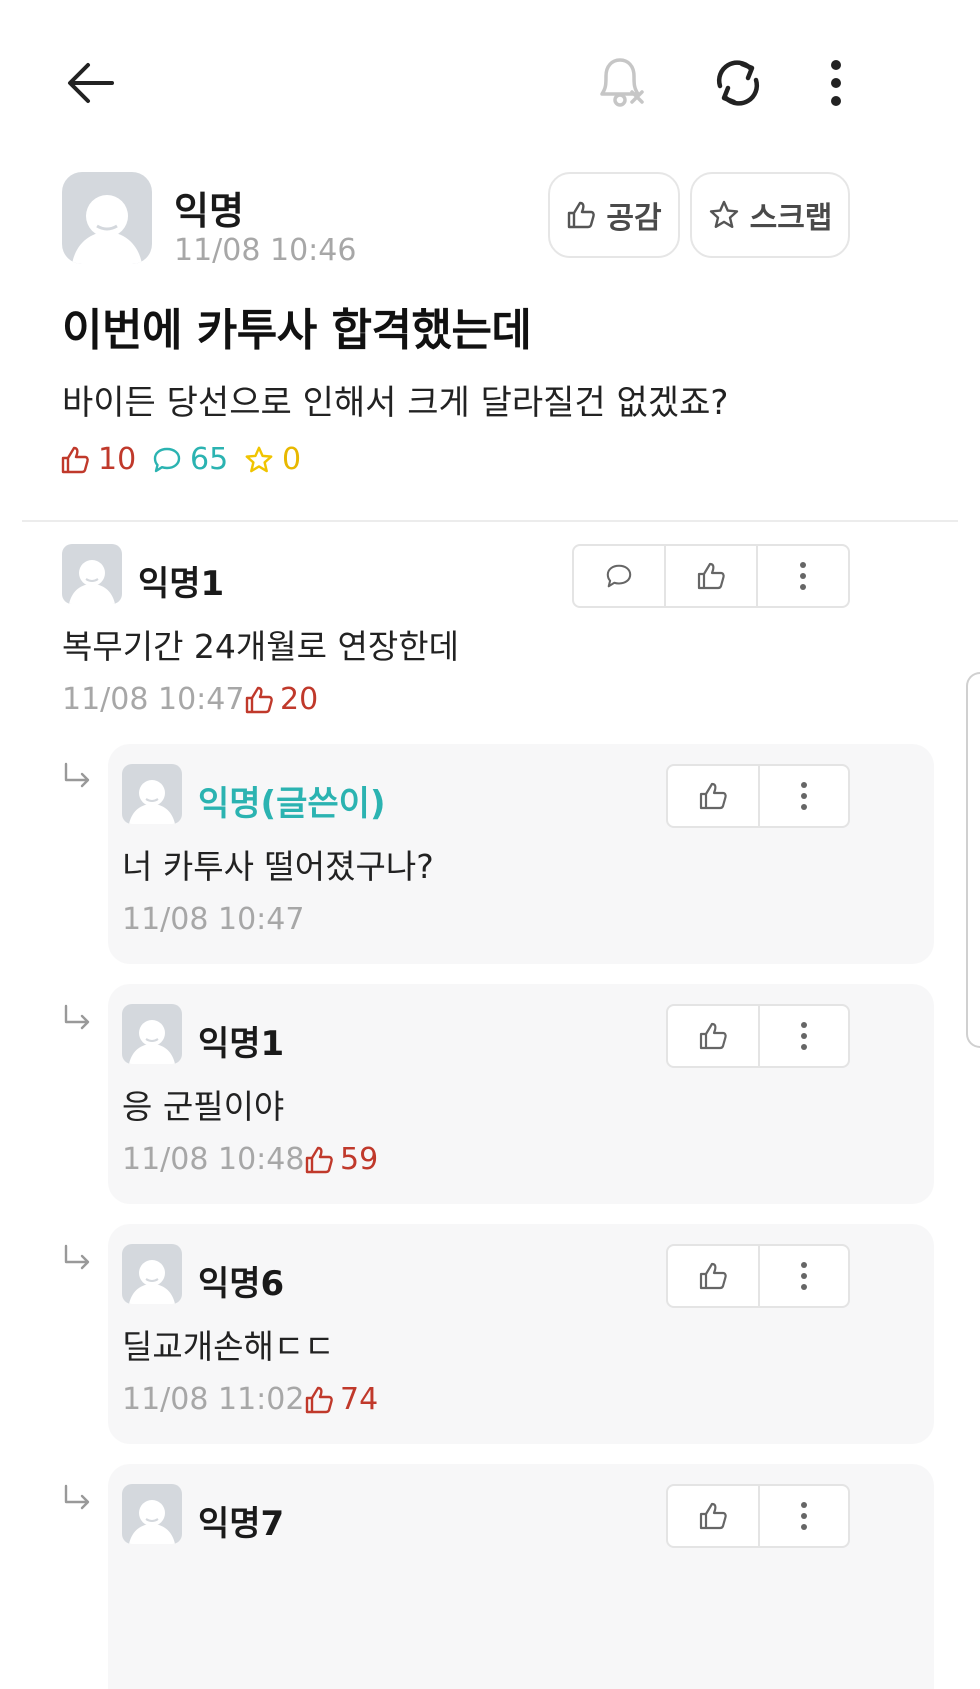  I want to click on refresh-icon, so click(738, 83).